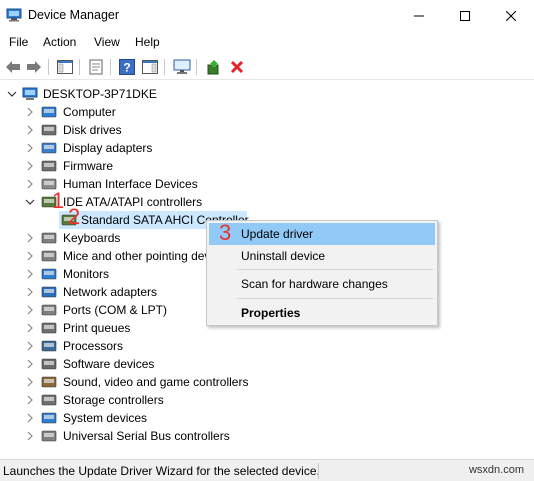 The width and height of the screenshot is (534, 481). What do you see at coordinates (115, 310) in the screenshot?
I see `tree-item-ports-com-lpt: Ports (COM & LPT)` at bounding box center [115, 310].